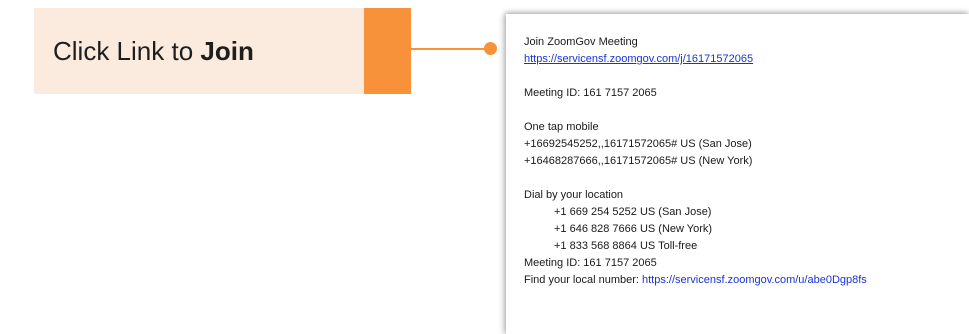 The image size is (969, 334). I want to click on join-callout: Click Link to Join, so click(222, 51).